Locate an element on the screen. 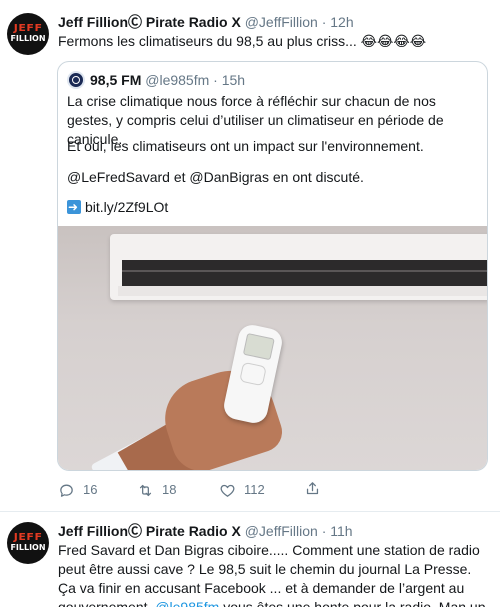 The width and height of the screenshot is (500, 607). retweet-icon is located at coordinates (145, 490).